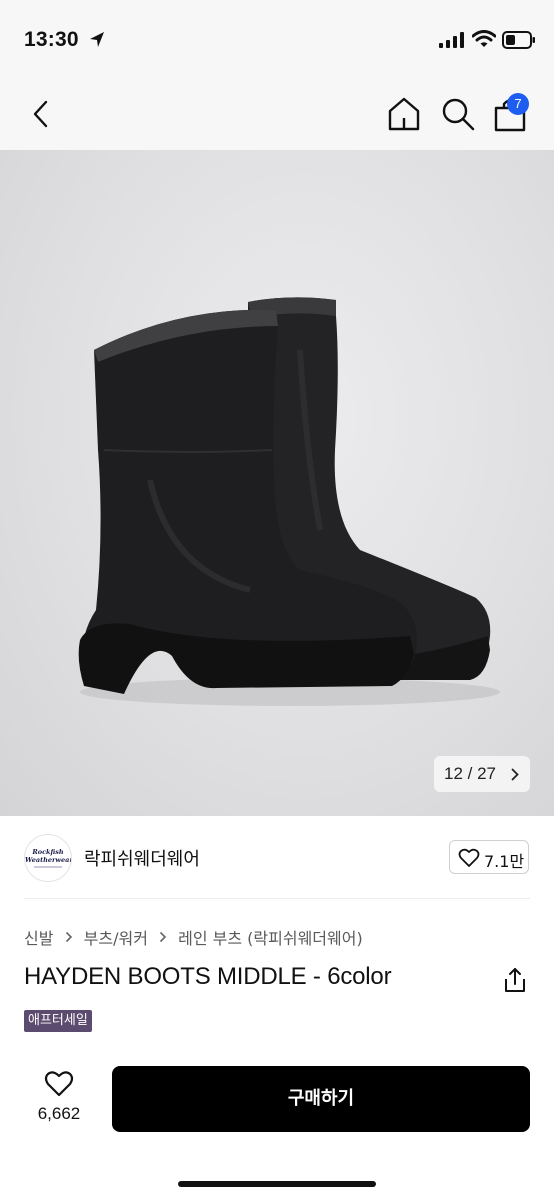  I want to click on search-button, so click(458, 114).